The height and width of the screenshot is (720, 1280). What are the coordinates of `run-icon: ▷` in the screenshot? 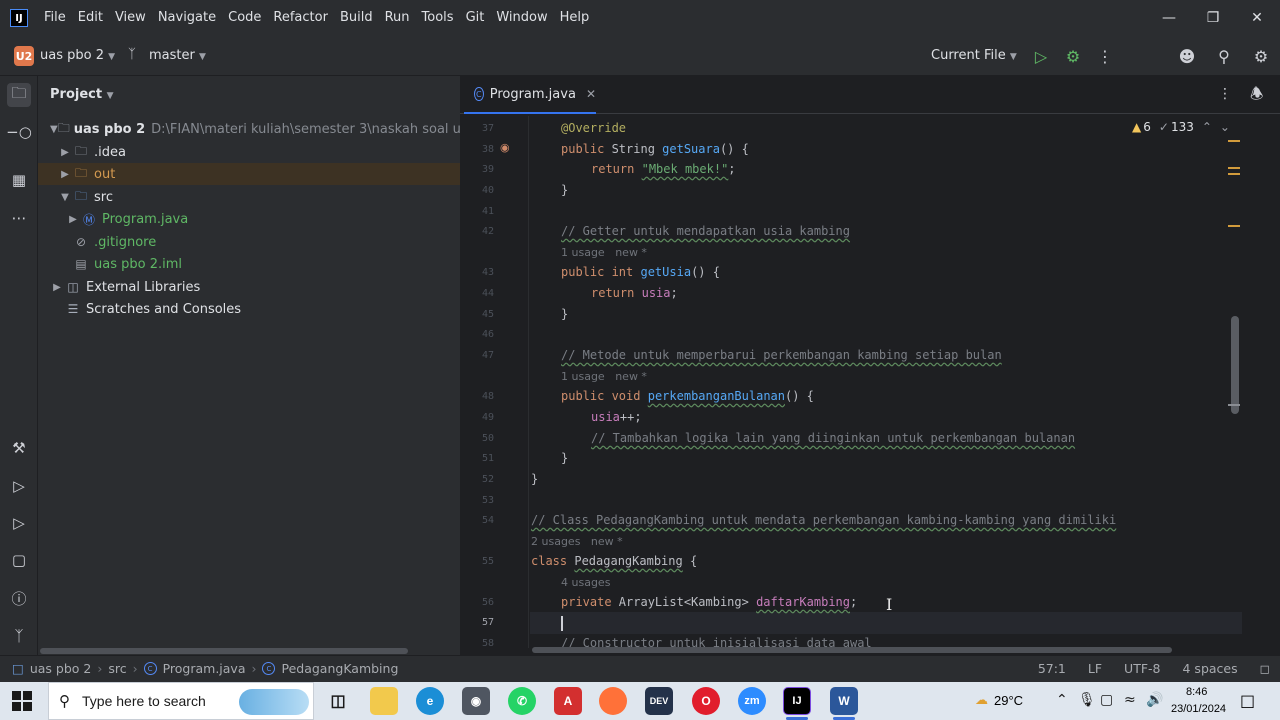 It's located at (1041, 56).